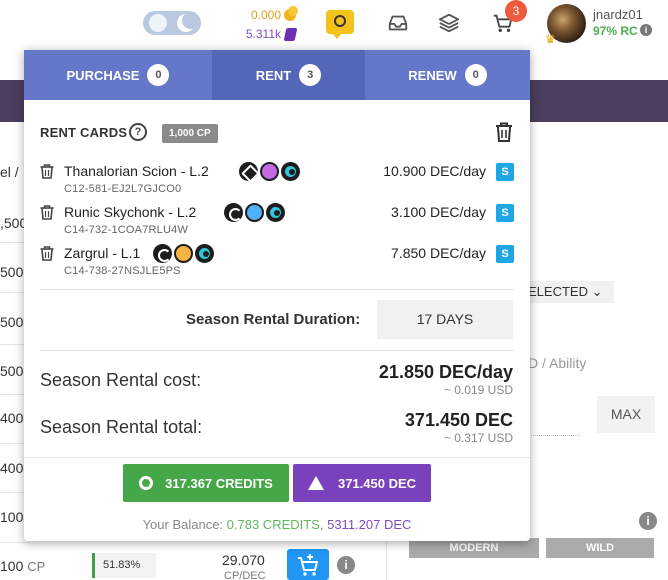 The image size is (668, 580). I want to click on duration-label: Season Rental Duration:, so click(273, 319).